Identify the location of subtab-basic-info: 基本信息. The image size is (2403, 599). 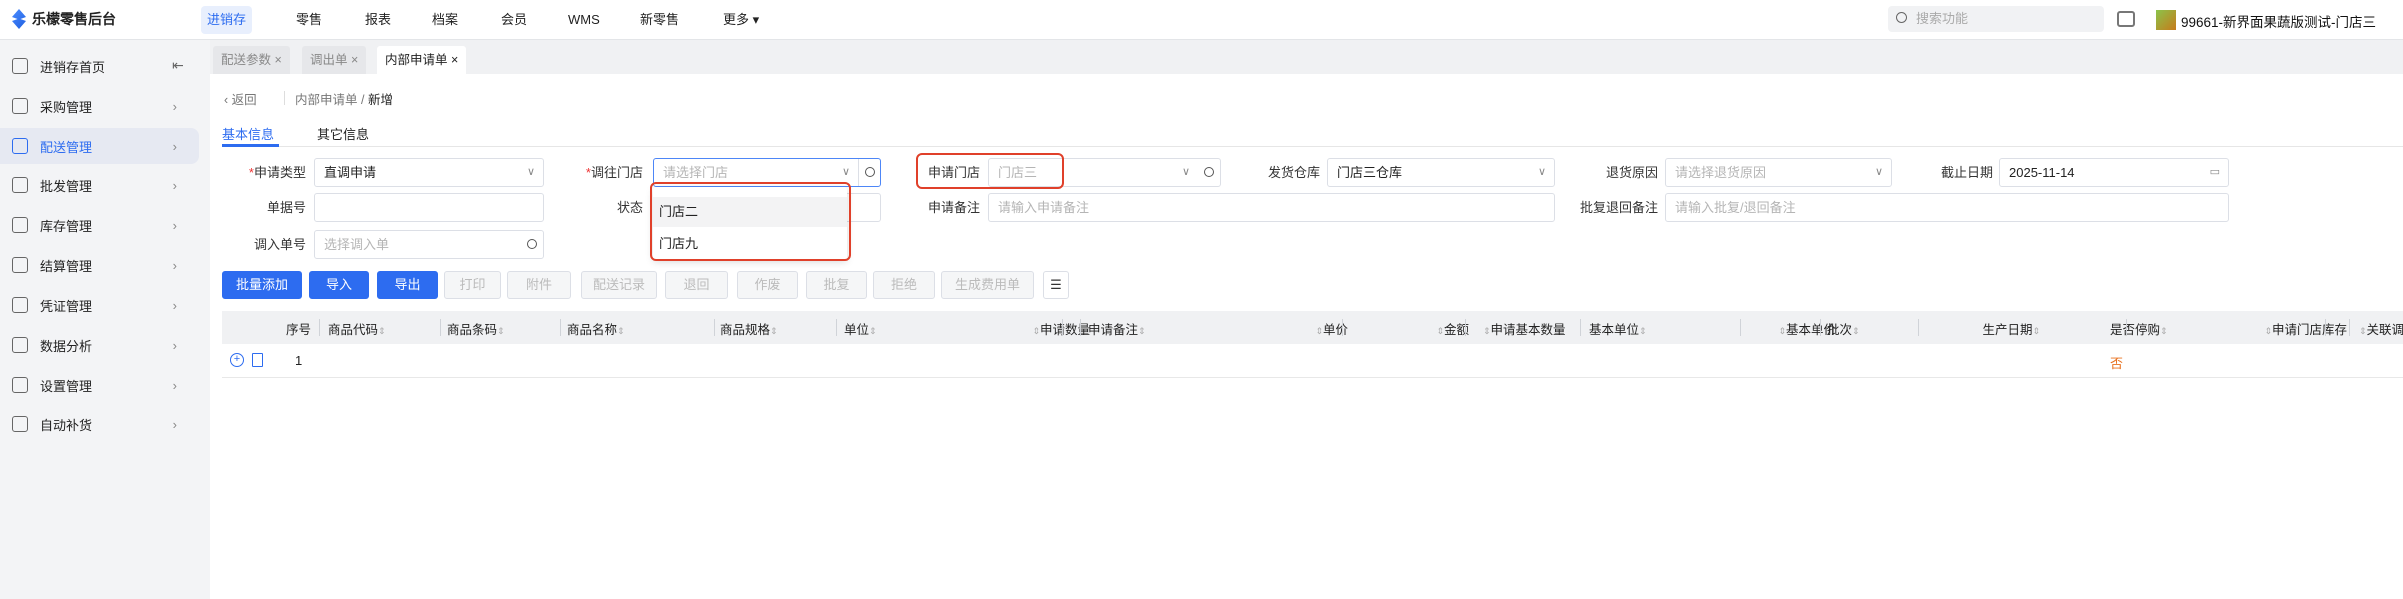
(248, 133).